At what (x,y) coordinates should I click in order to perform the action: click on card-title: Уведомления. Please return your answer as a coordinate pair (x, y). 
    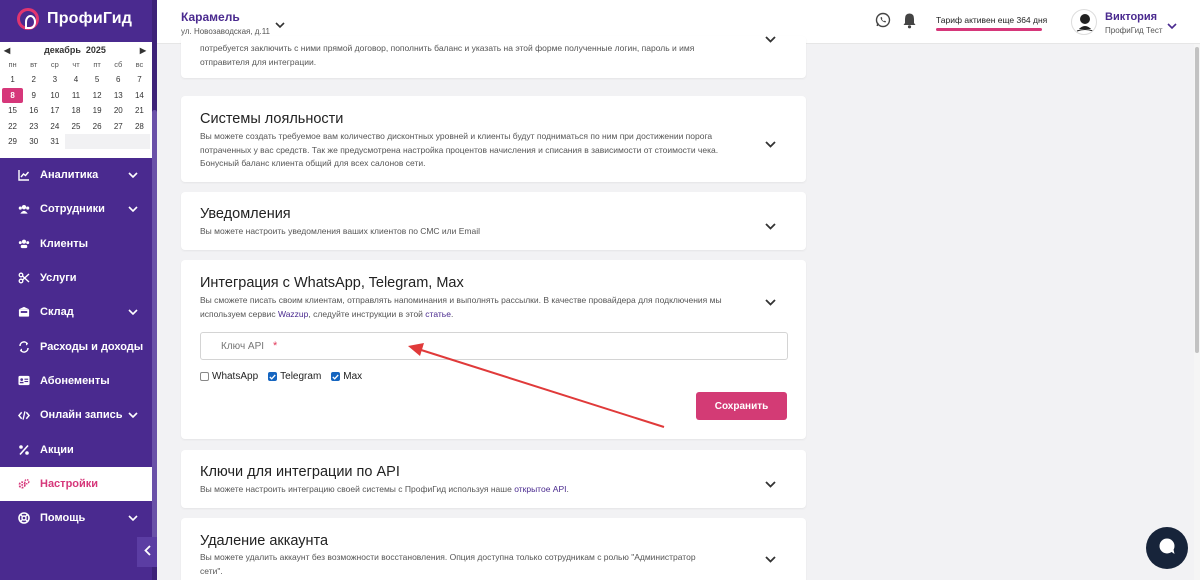
    Looking at the image, I should click on (245, 214).